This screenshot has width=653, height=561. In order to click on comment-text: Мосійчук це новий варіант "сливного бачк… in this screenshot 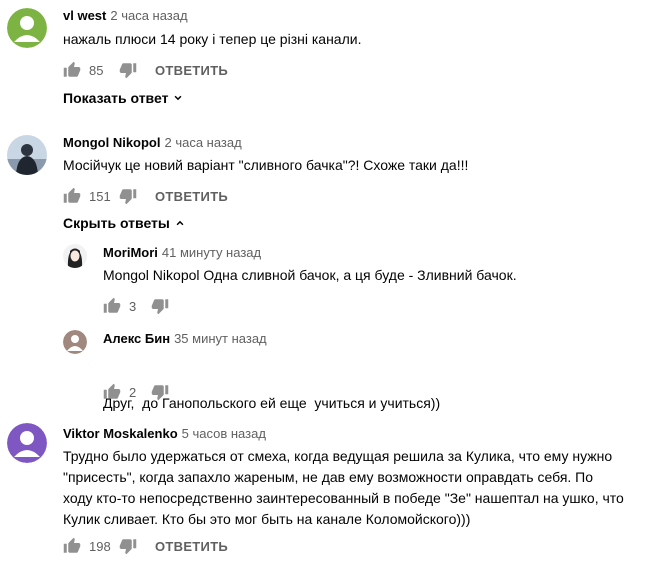, I will do `click(265, 165)`.